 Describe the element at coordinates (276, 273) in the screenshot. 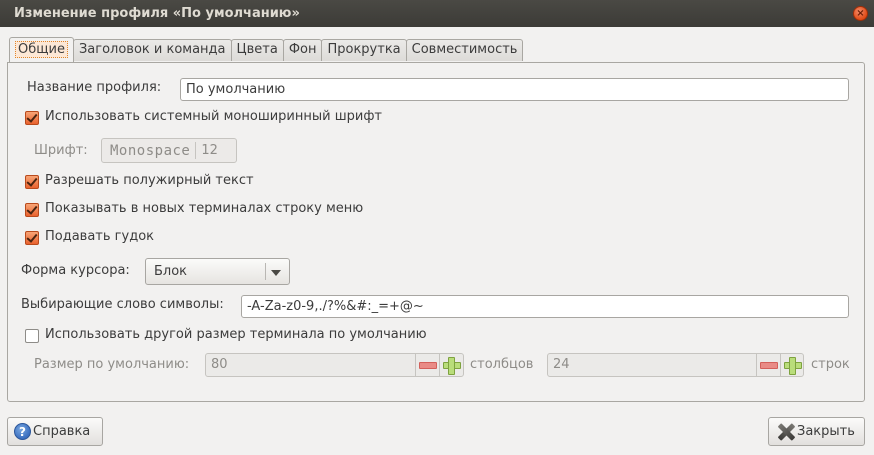

I see `chevron-down-icon` at that location.